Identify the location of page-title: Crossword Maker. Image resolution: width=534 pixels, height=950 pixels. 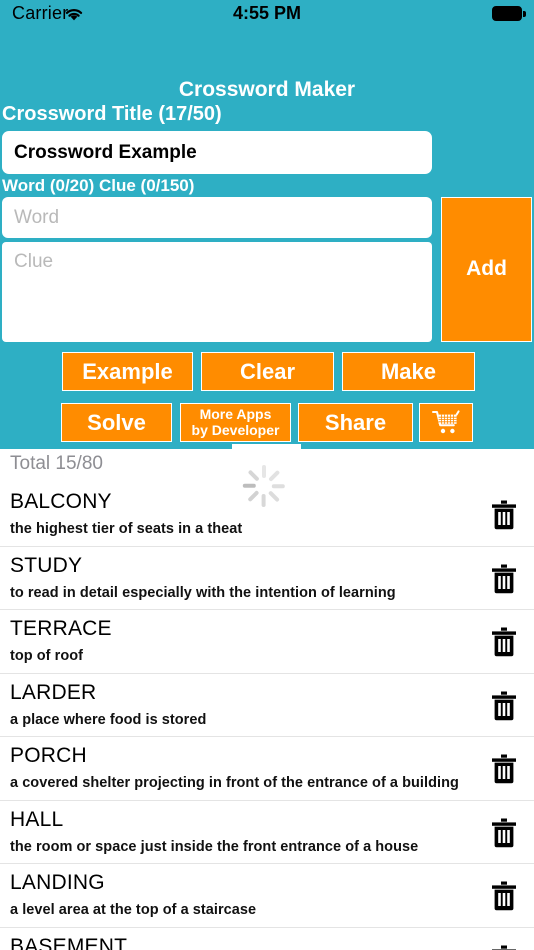
(267, 89).